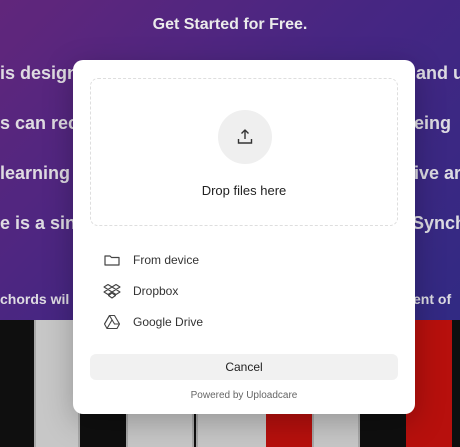 This screenshot has width=460, height=447. Describe the element at coordinates (248, 260) in the screenshot. I see `source-from-device: From device` at that location.